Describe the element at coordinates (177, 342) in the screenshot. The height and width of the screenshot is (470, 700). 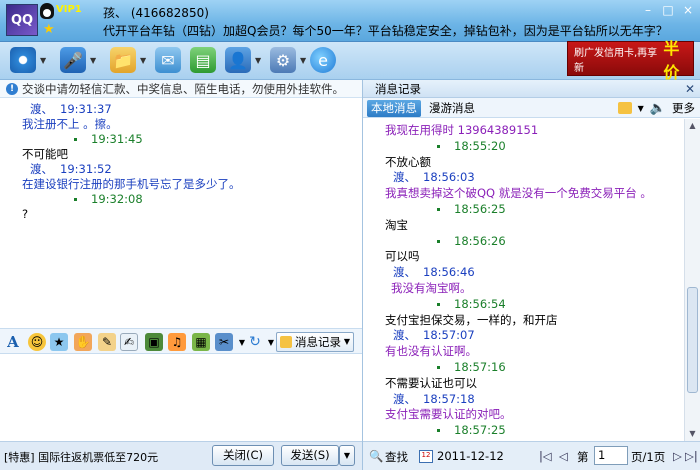
I see `music-icon: ♫` at that location.